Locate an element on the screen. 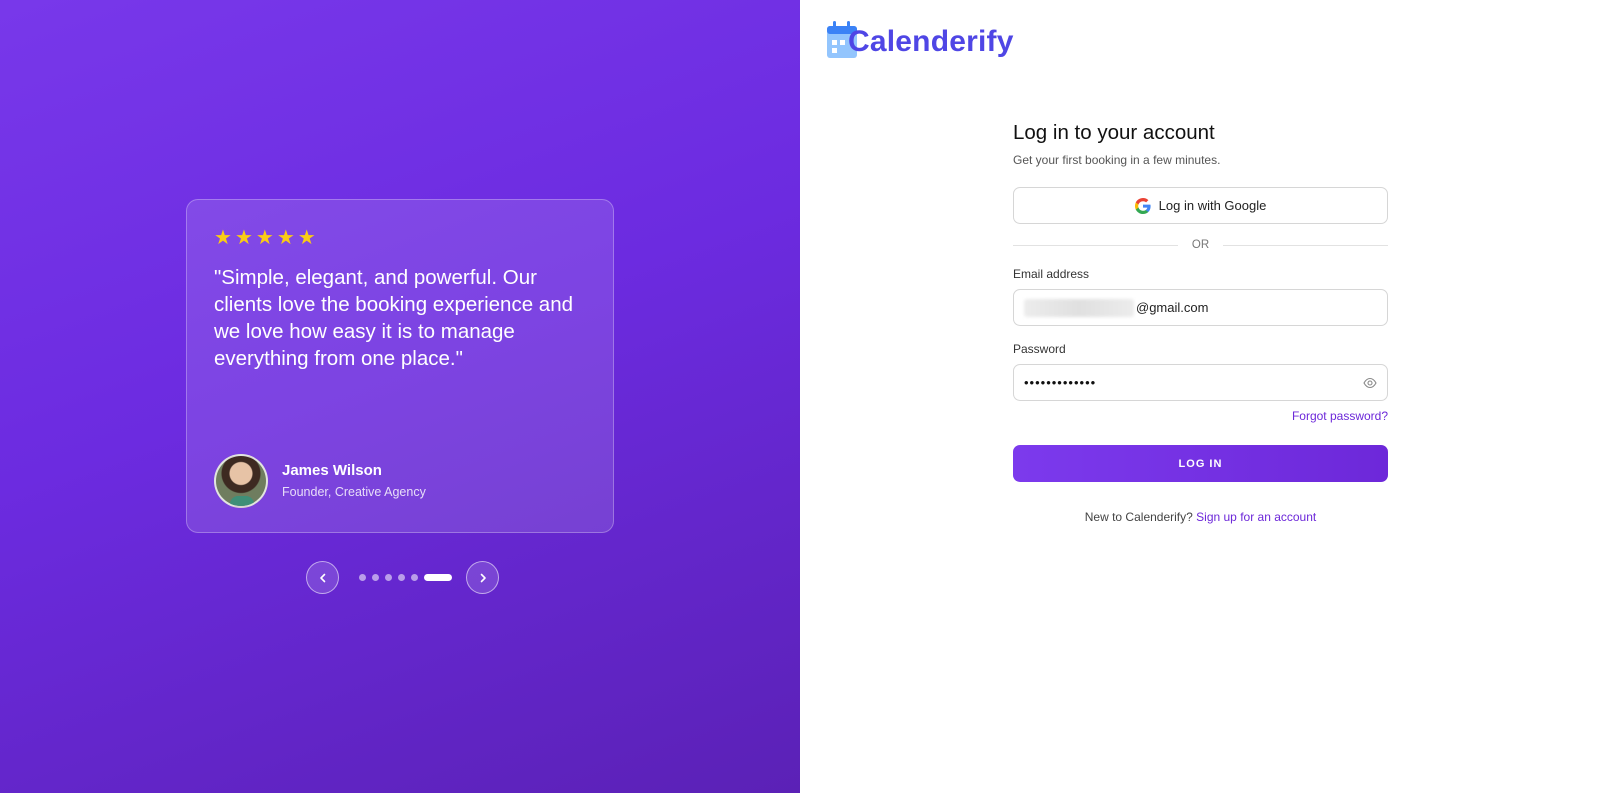 Image resolution: width=1600 pixels, height=793 pixels. or-divider: OR is located at coordinates (1200, 245).